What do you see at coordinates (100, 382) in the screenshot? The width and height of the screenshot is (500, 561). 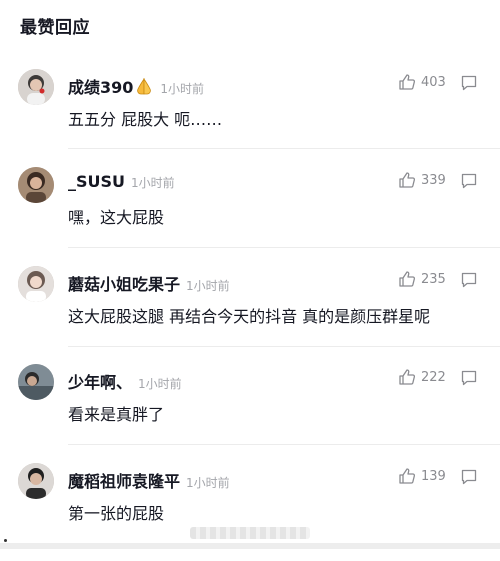 I see `username-text: 少年啊、` at bounding box center [100, 382].